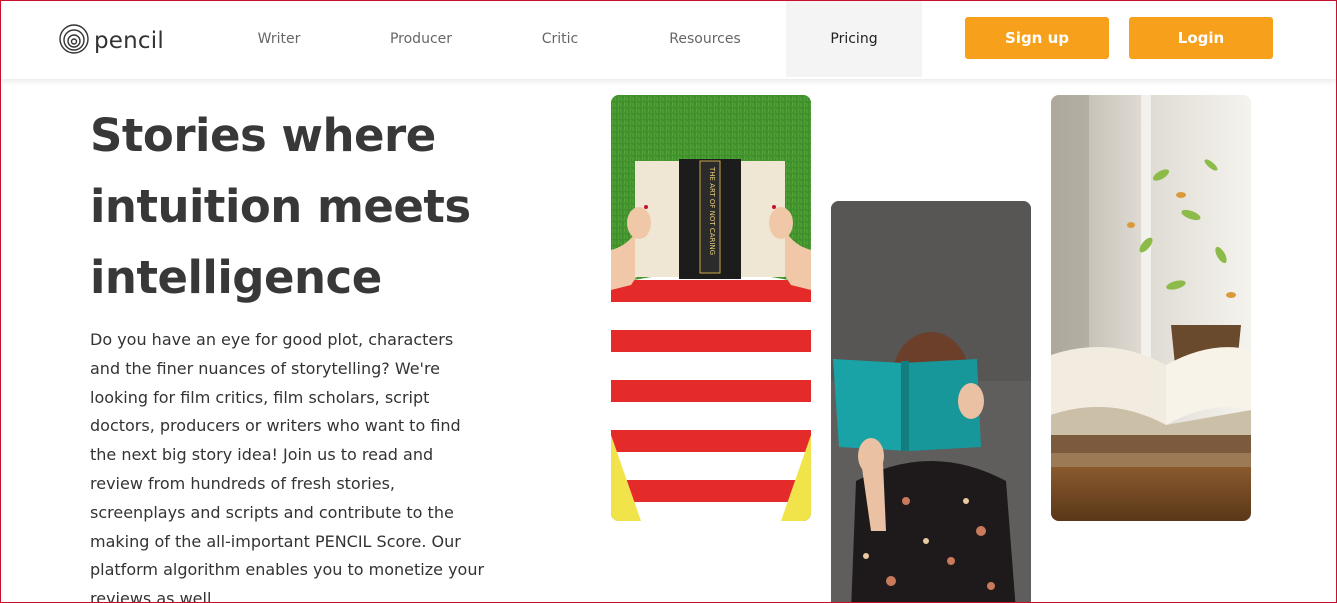 The height and width of the screenshot is (603, 1337). What do you see at coordinates (421, 39) in the screenshot?
I see `nav-item-producer: Producer` at bounding box center [421, 39].